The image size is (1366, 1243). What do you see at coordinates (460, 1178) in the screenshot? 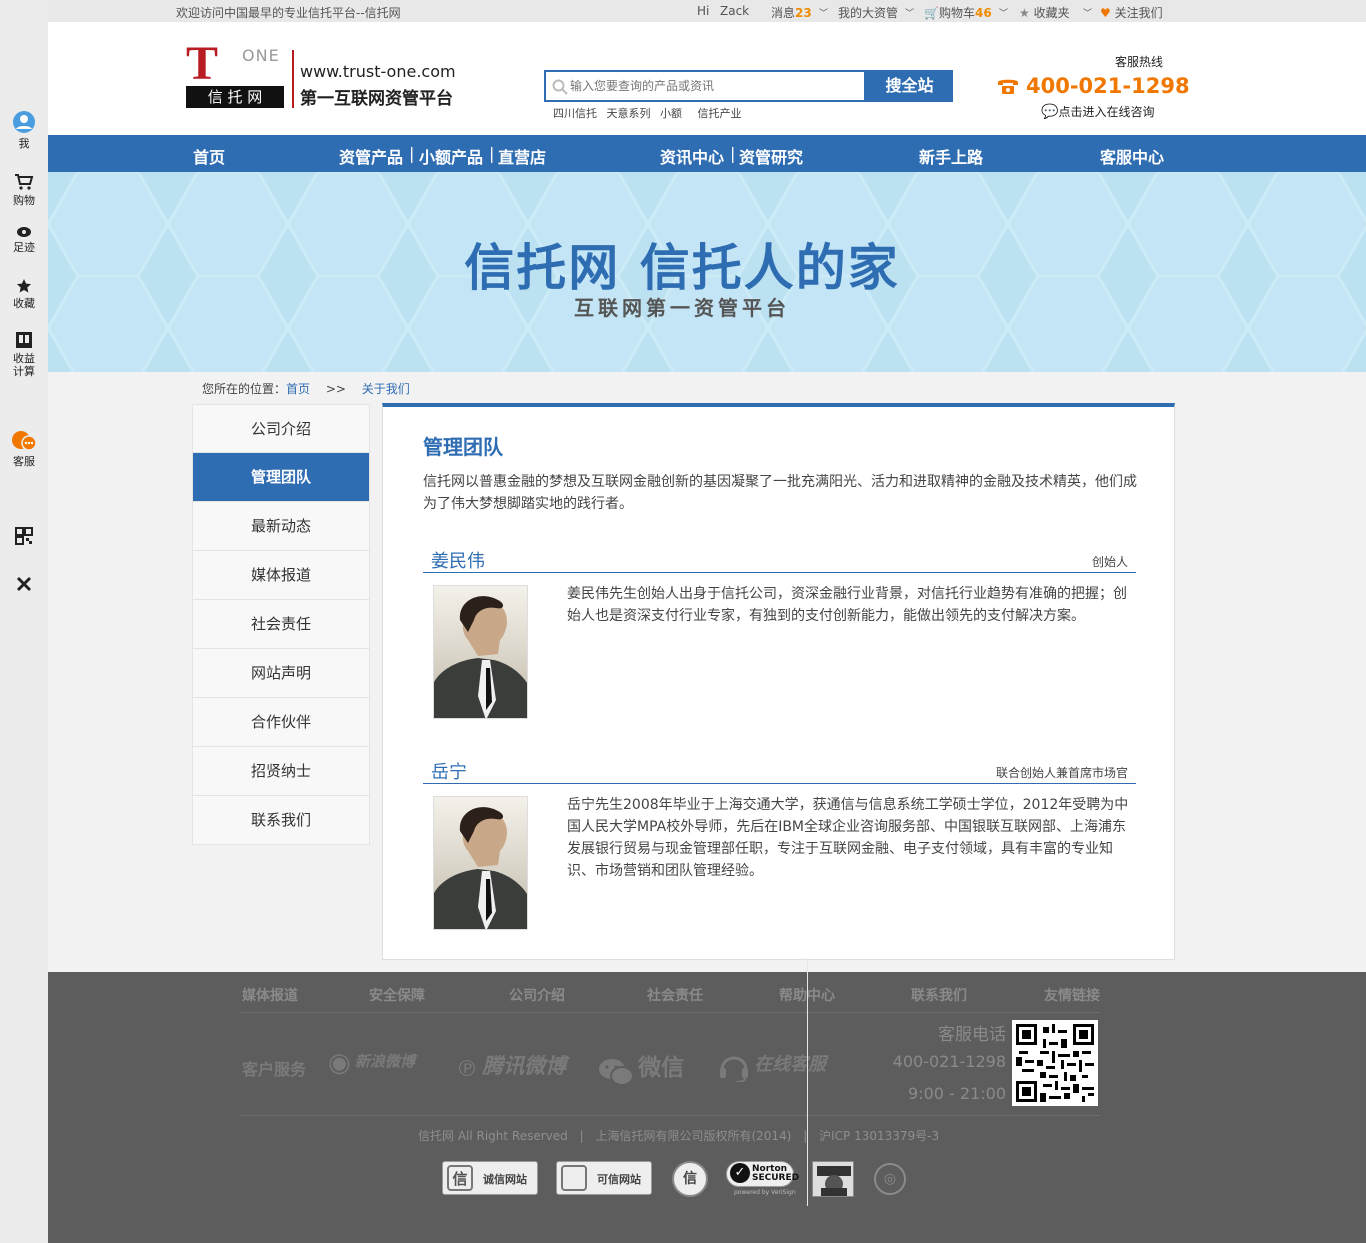
I see `shield-icon: 信` at bounding box center [460, 1178].